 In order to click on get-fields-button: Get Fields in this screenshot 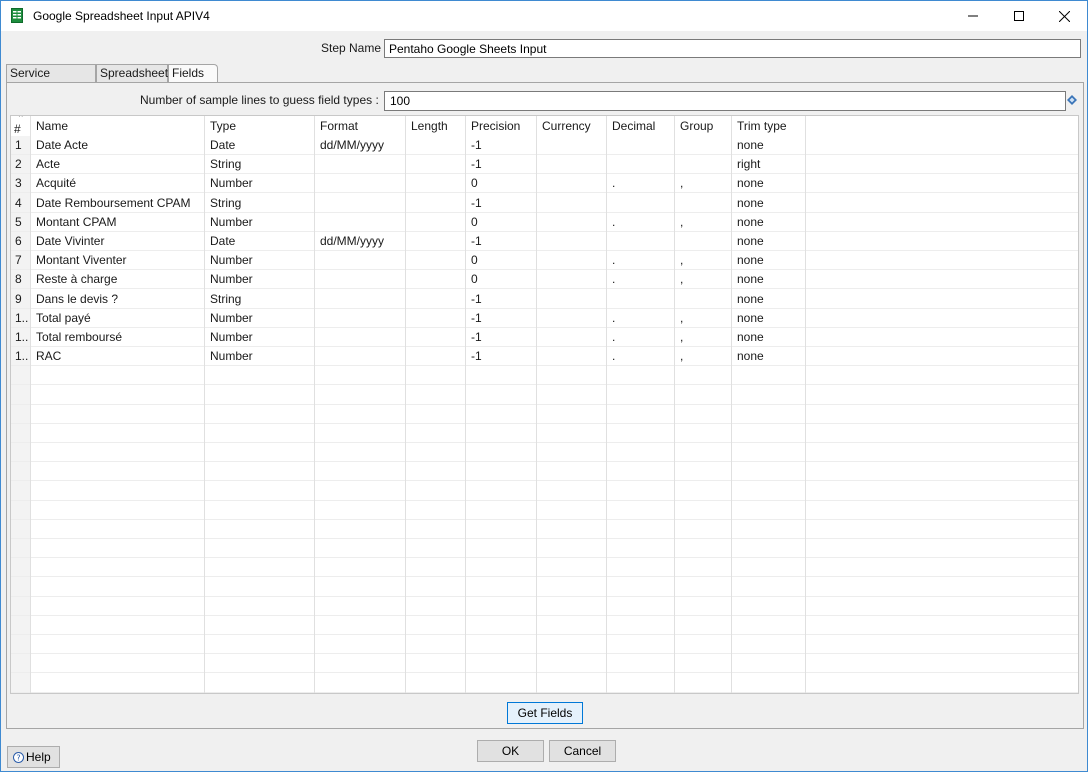, I will do `click(545, 713)`.